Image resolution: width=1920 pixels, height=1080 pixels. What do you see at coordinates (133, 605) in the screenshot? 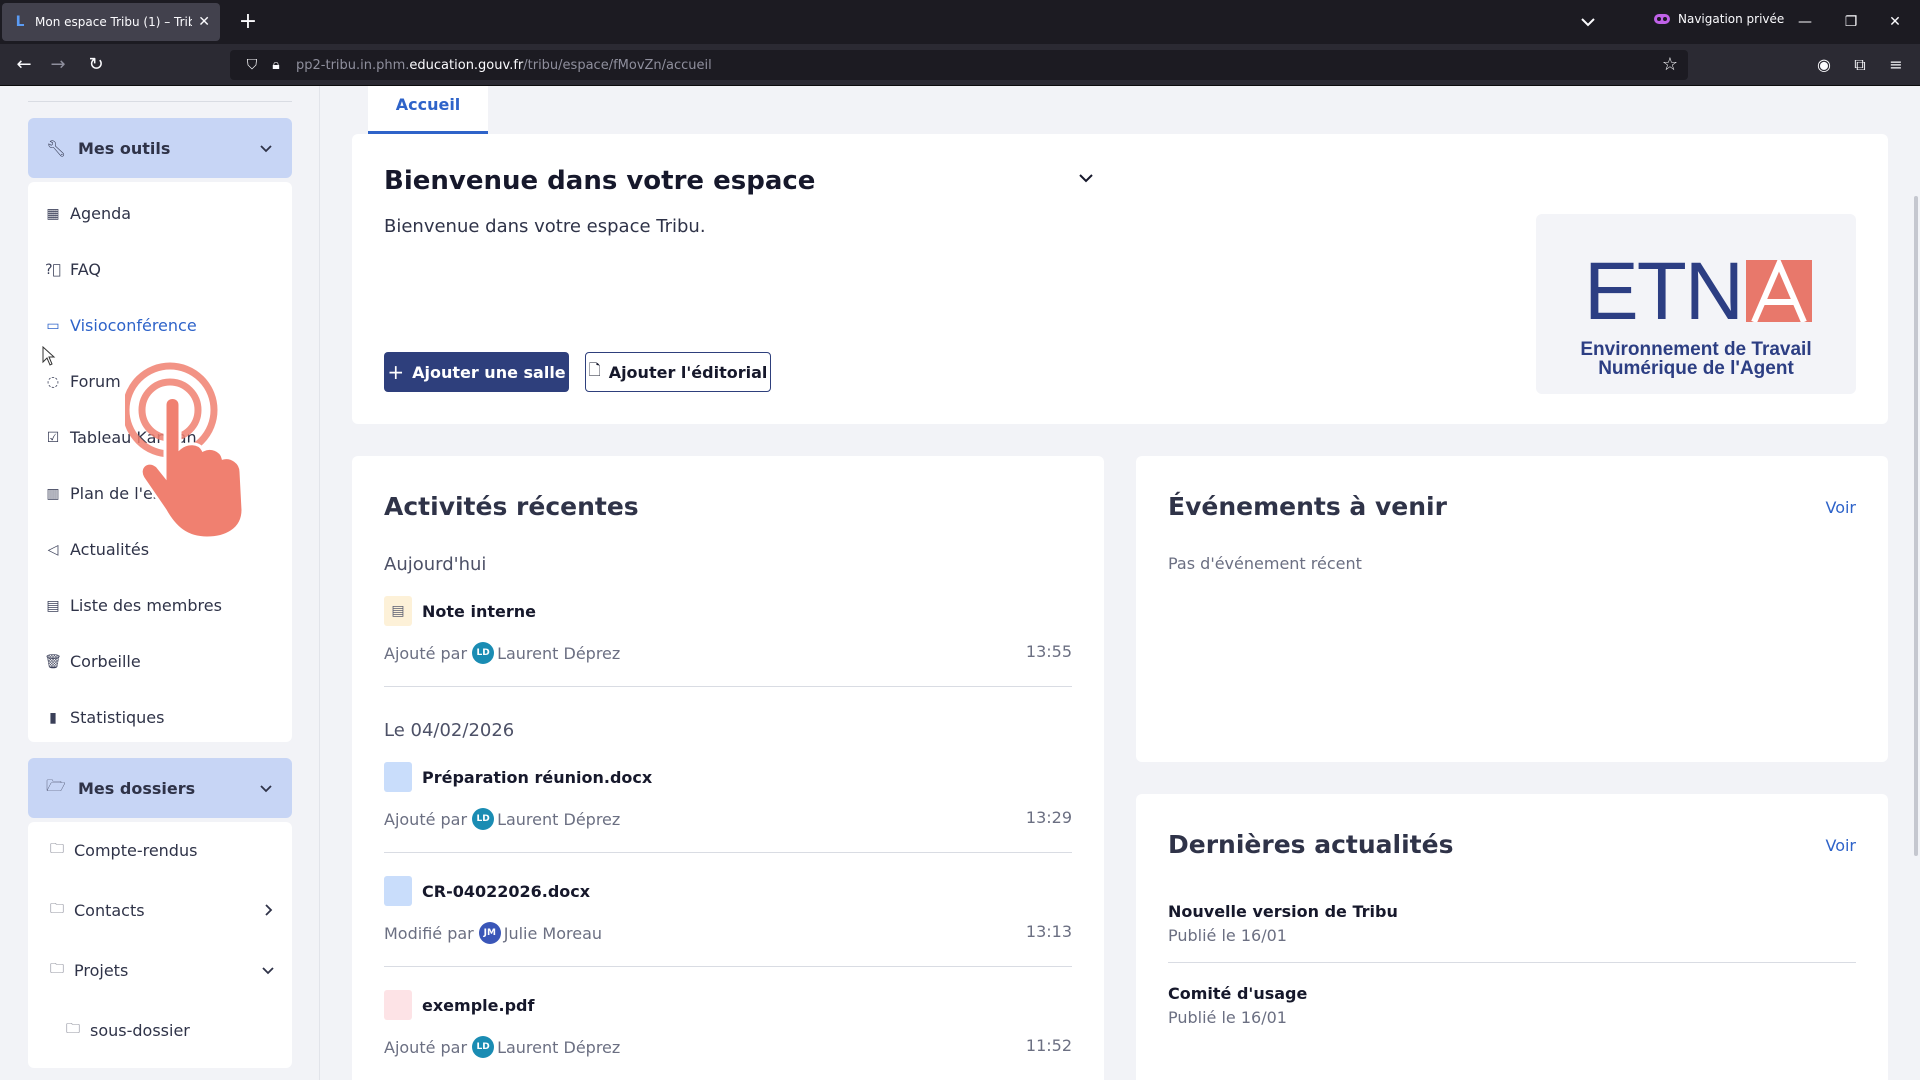
I see `sidebar-item-membres: ▤ Liste des membres` at bounding box center [133, 605].